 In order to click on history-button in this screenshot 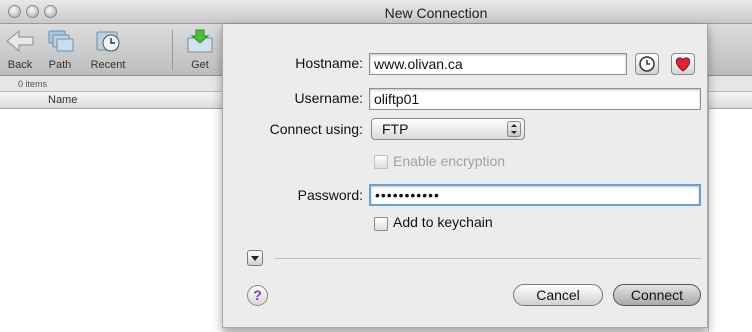, I will do `click(647, 64)`.